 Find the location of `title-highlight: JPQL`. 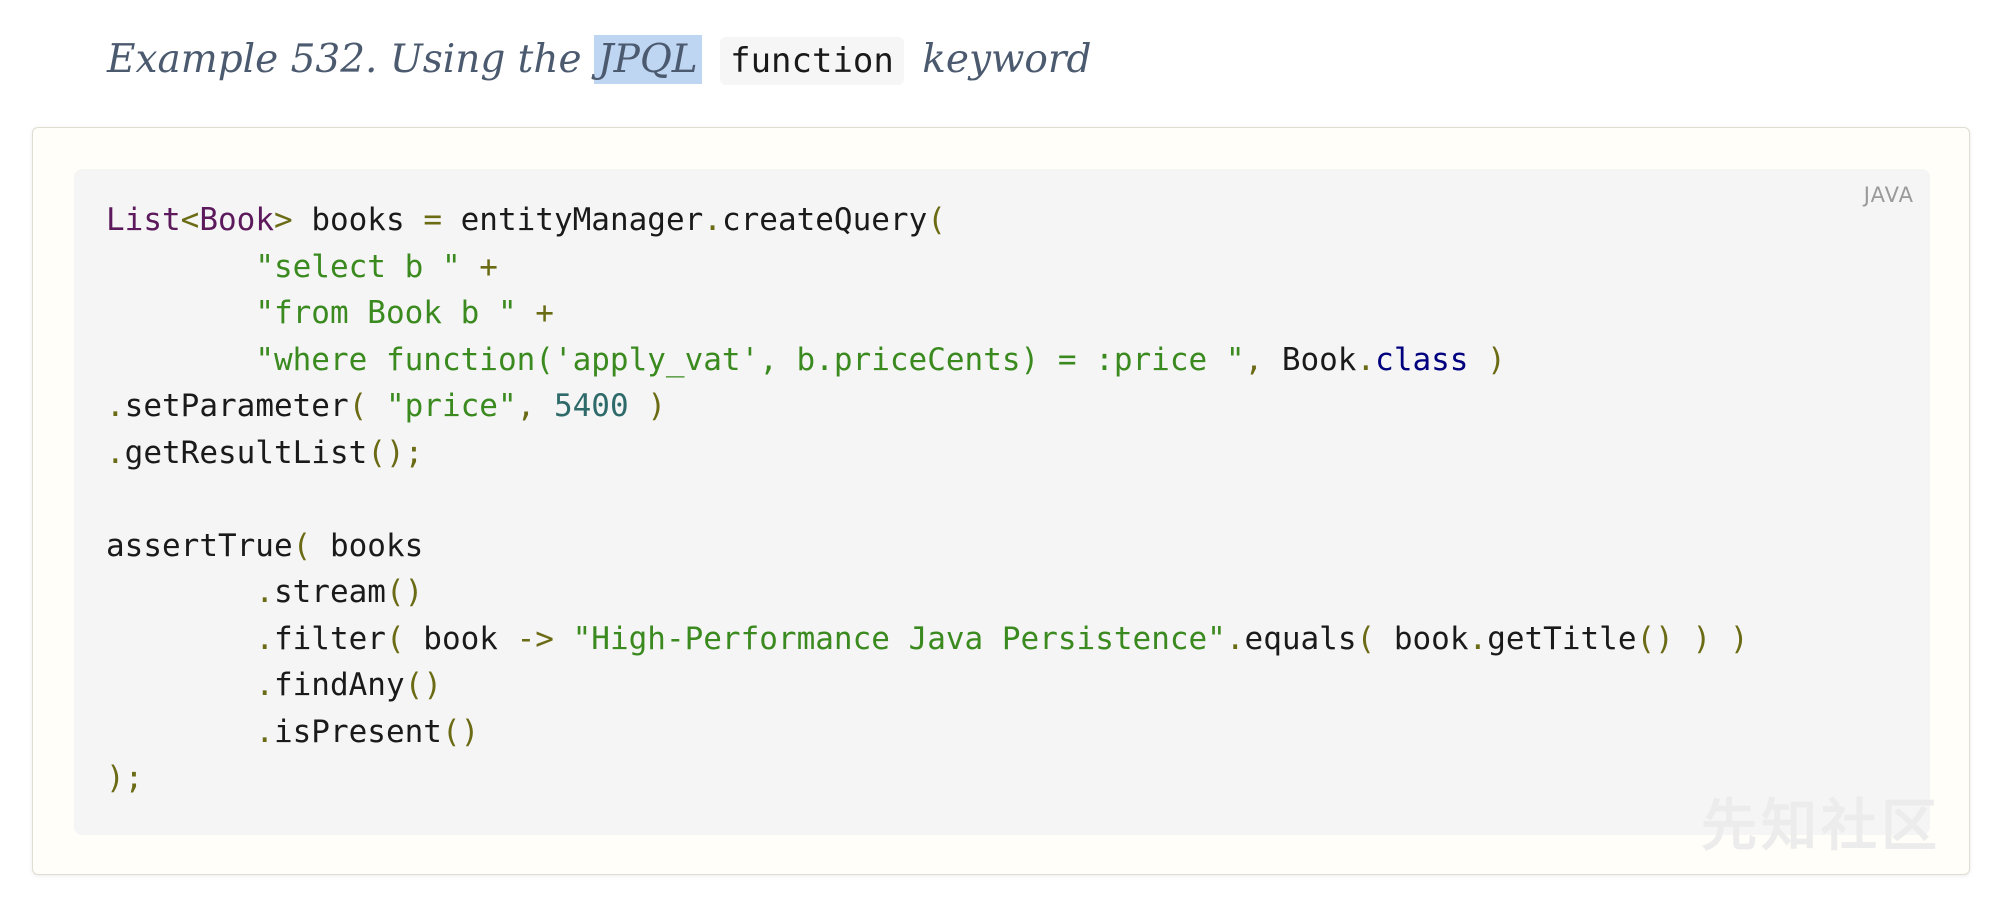

title-highlight: JPQL is located at coordinates (647, 59).